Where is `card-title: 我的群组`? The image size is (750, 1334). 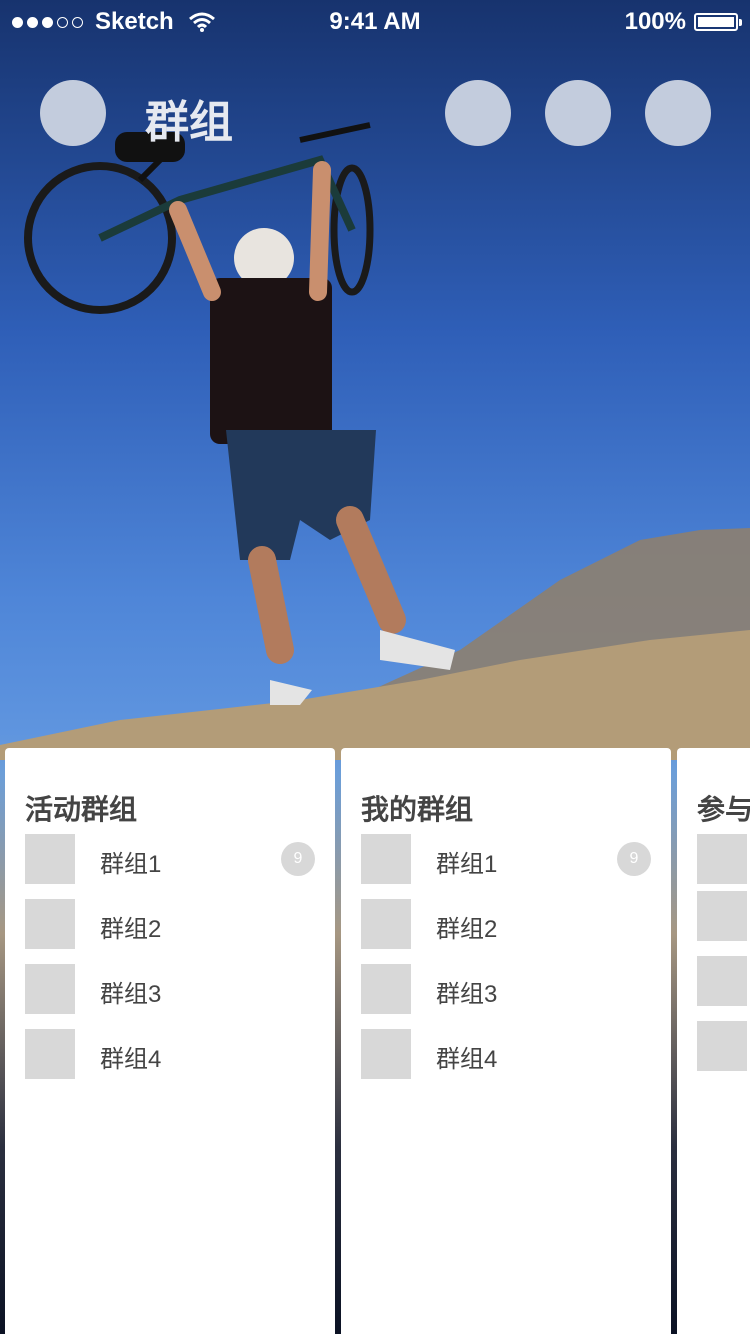
card-title: 我的群组 is located at coordinates (417, 809).